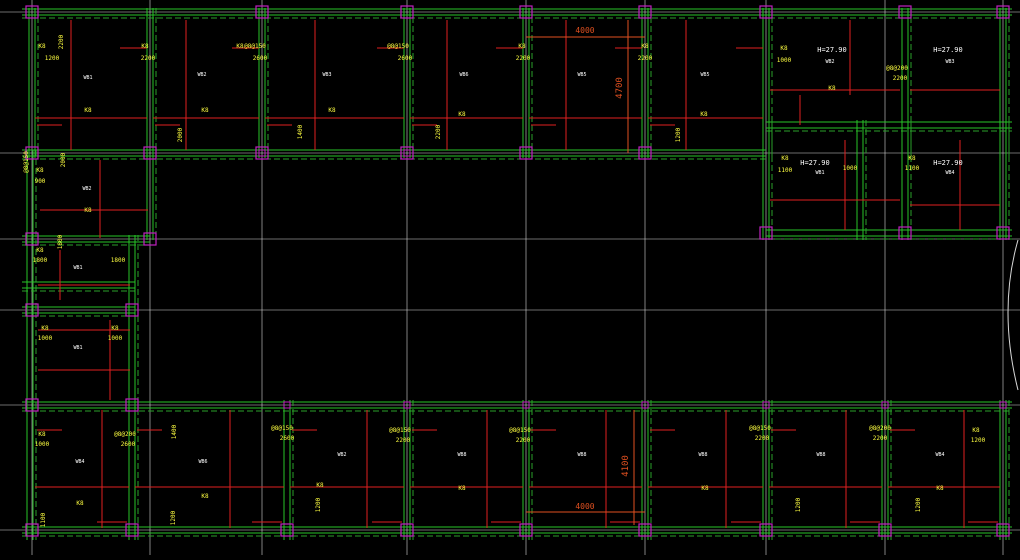 The image size is (1020, 560). I want to click on dimension-top-span: 4000, so click(584, 30).